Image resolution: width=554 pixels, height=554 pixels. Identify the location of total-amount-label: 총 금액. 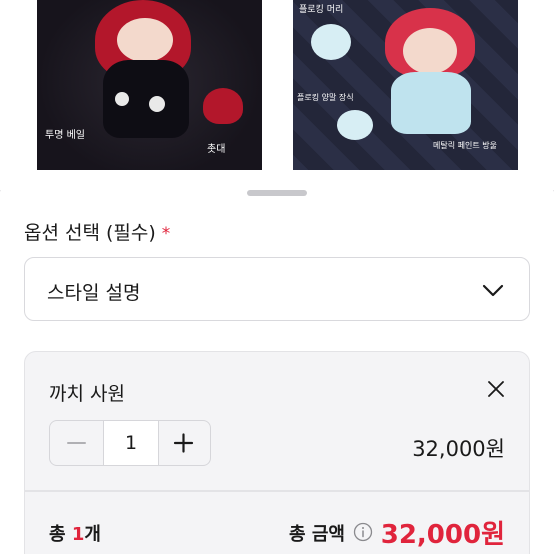
(317, 534).